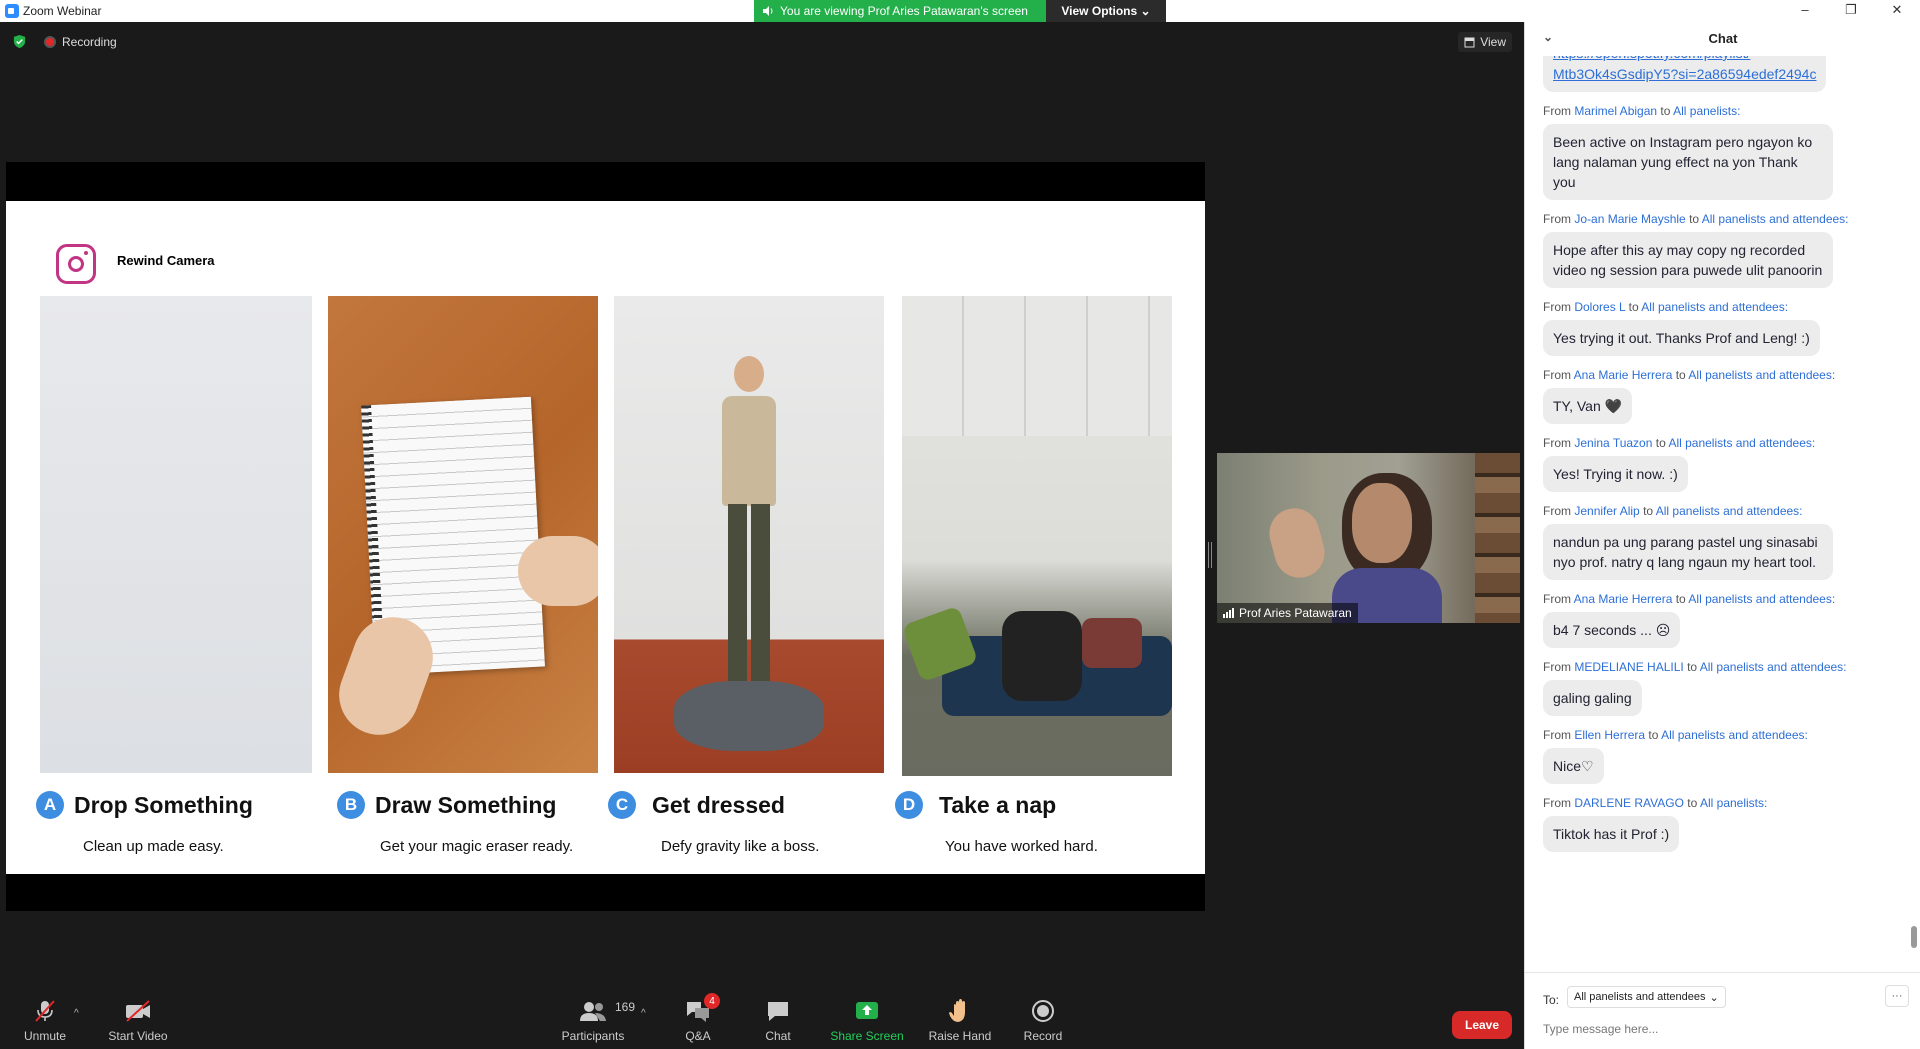  Describe the element at coordinates (1482, 1025) in the screenshot. I see `leave-button: Leave` at that location.